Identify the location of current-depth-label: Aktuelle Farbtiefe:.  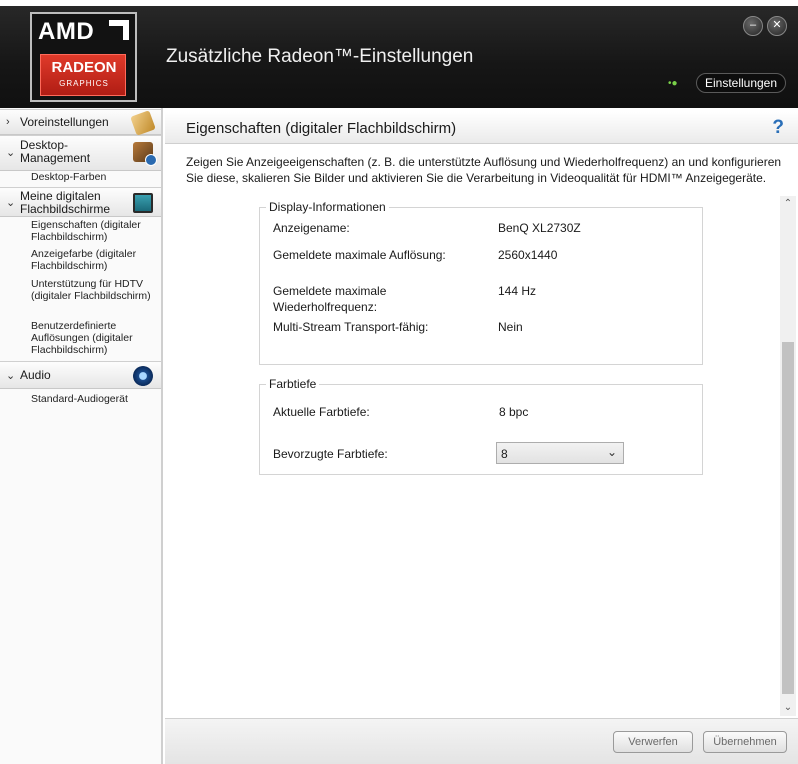
(321, 412).